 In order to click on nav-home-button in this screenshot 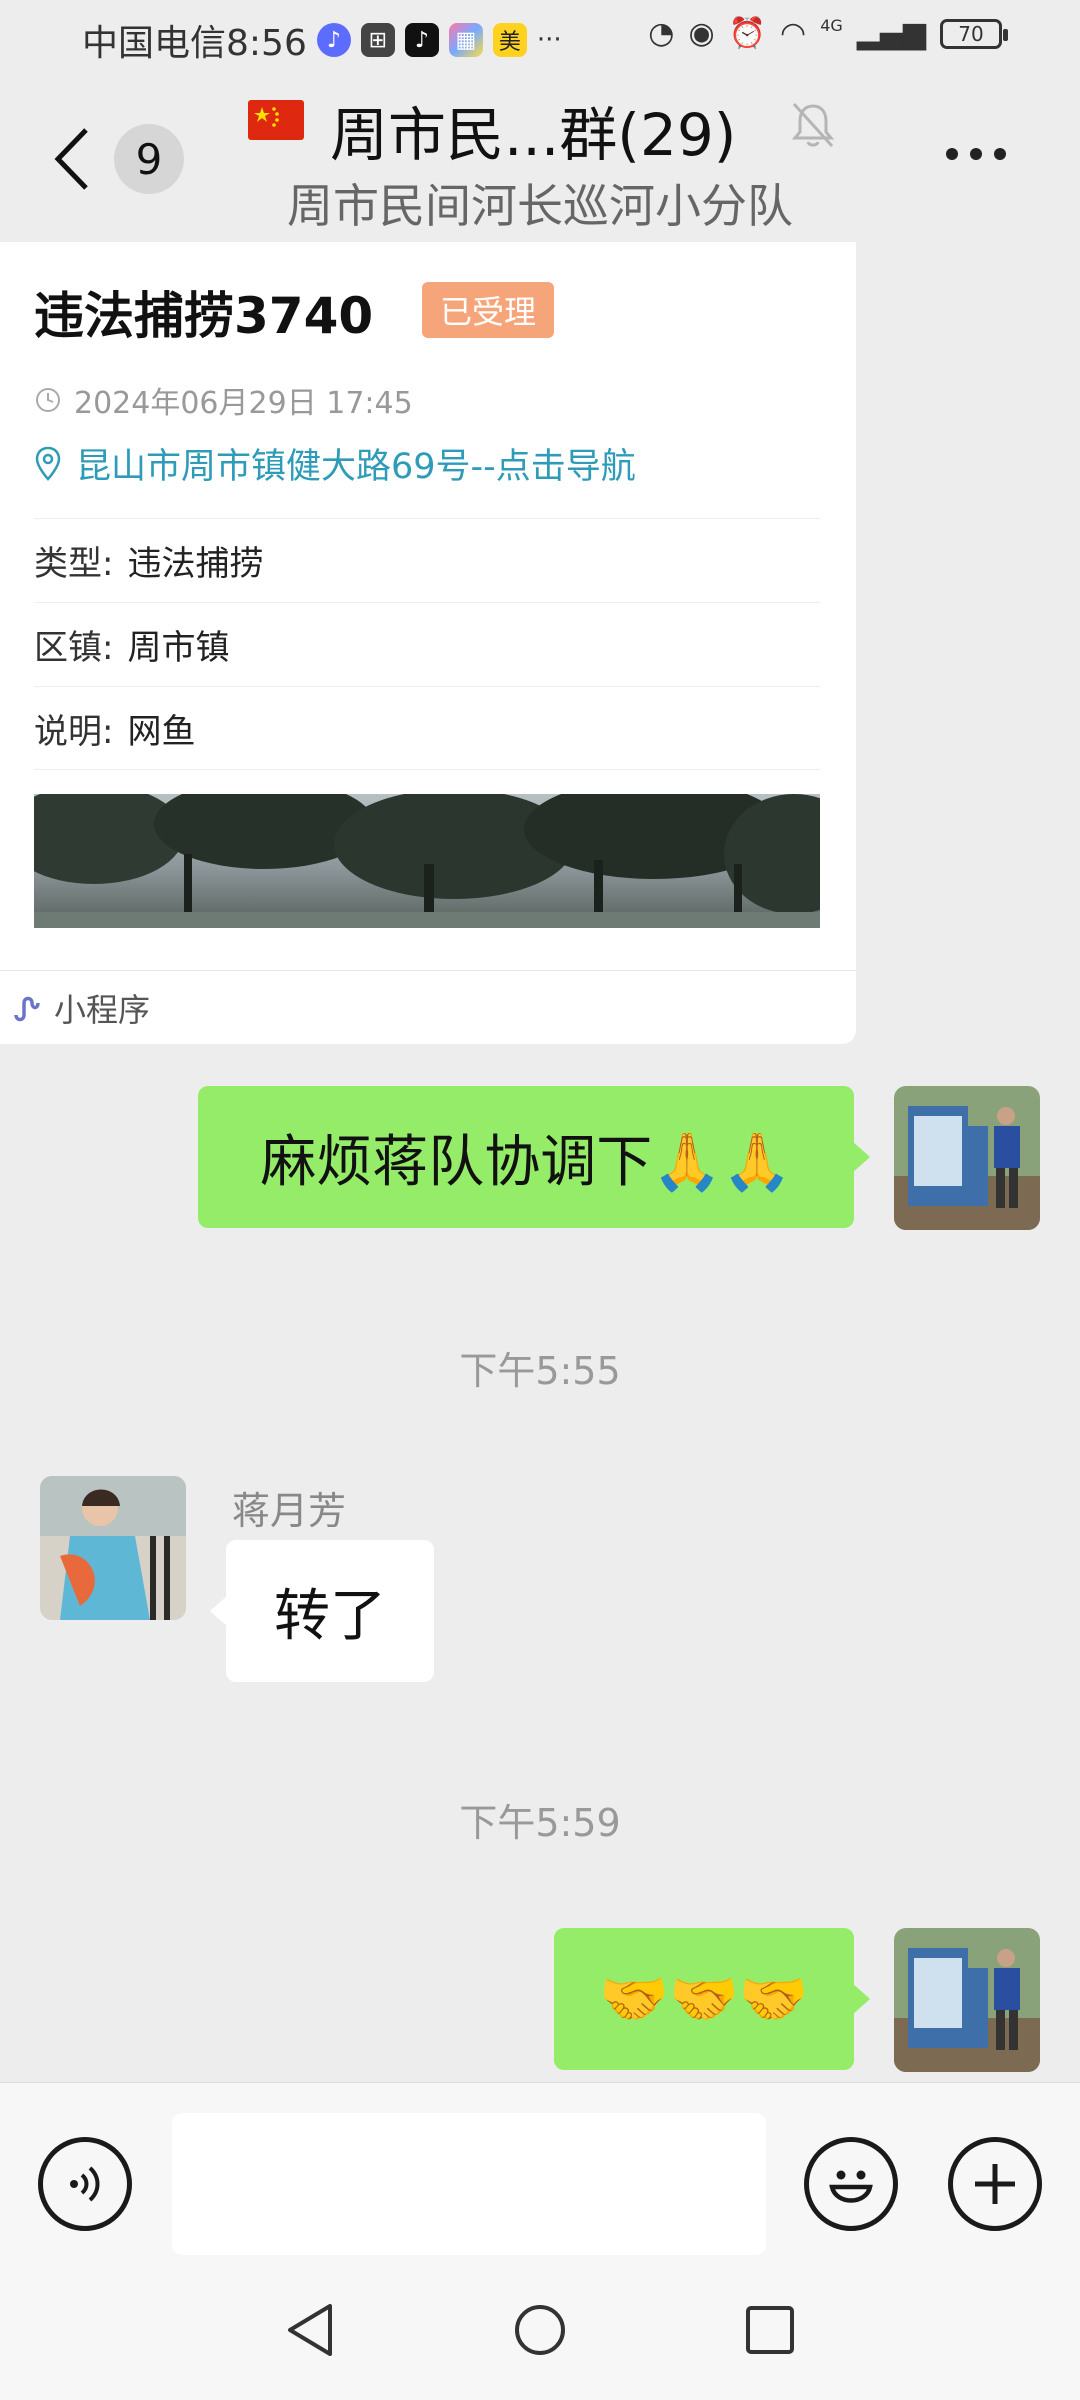, I will do `click(540, 2332)`.